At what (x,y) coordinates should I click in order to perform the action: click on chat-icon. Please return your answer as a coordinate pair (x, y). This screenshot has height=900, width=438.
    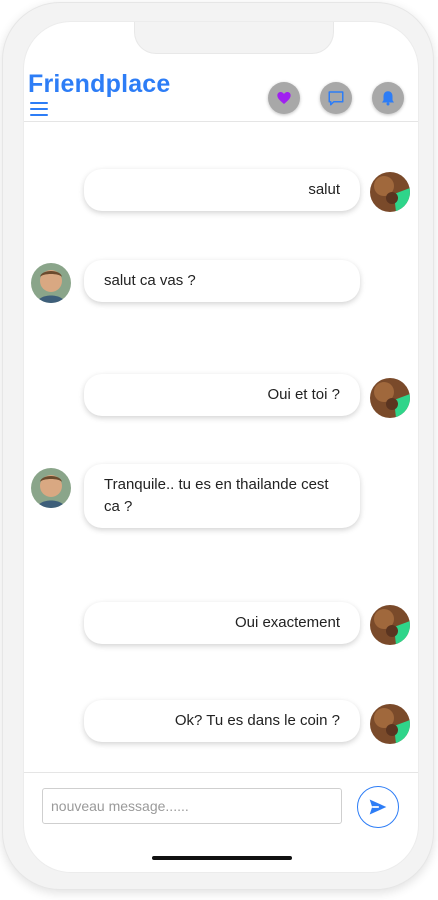
    Looking at the image, I should click on (336, 98).